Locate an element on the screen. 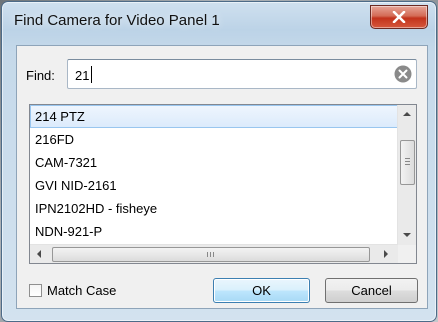 Image resolution: width=438 pixels, height=322 pixels. find-label: Find: is located at coordinates (40, 75).